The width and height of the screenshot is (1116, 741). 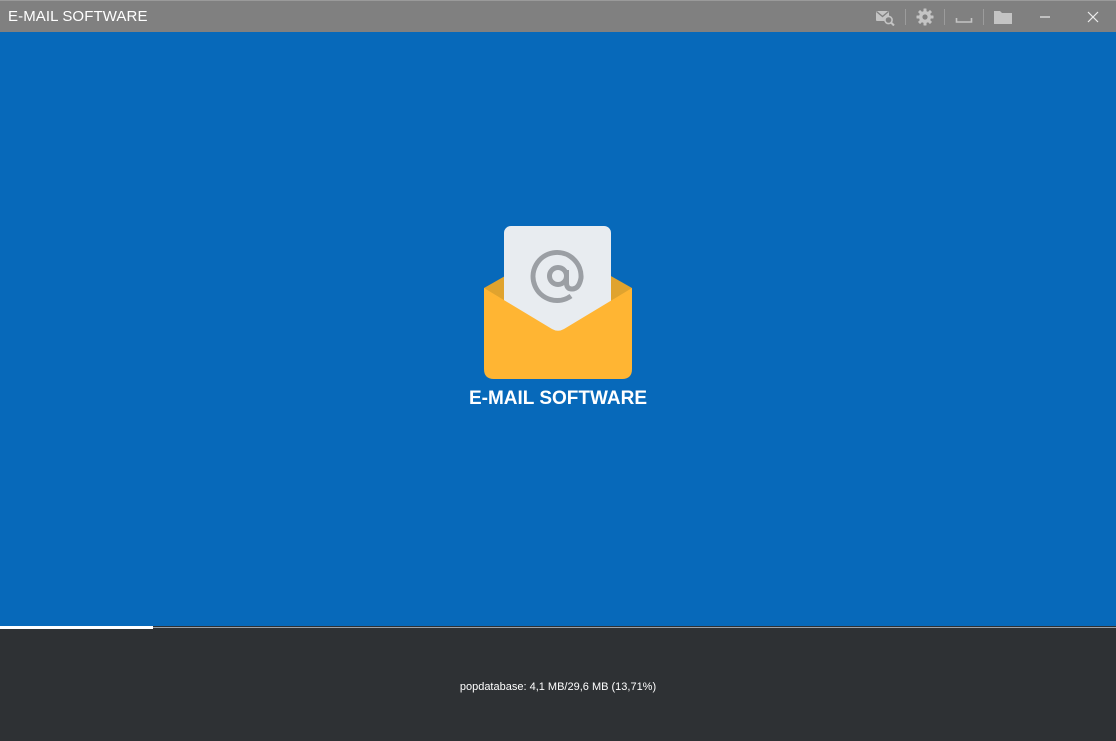 What do you see at coordinates (1093, 17) in the screenshot?
I see `close-icon` at bounding box center [1093, 17].